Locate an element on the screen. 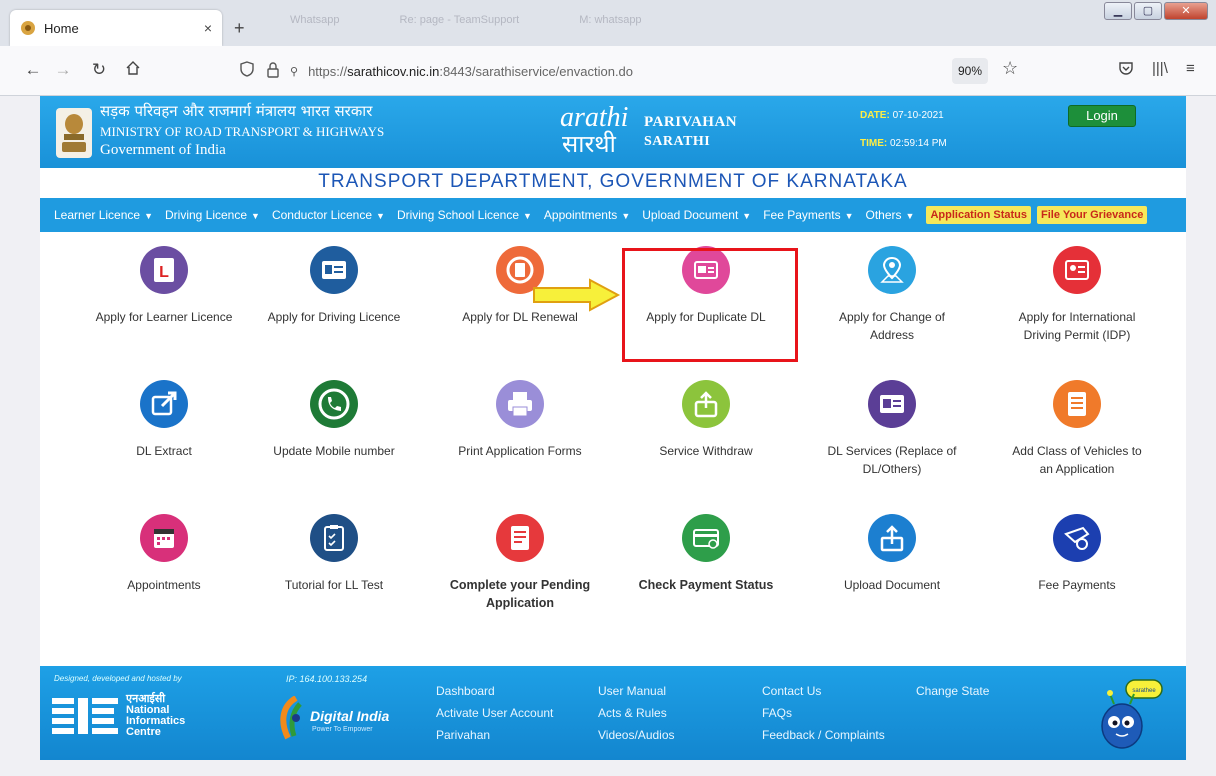 This screenshot has height=776, width=1216. idp-icon is located at coordinates (1077, 270).